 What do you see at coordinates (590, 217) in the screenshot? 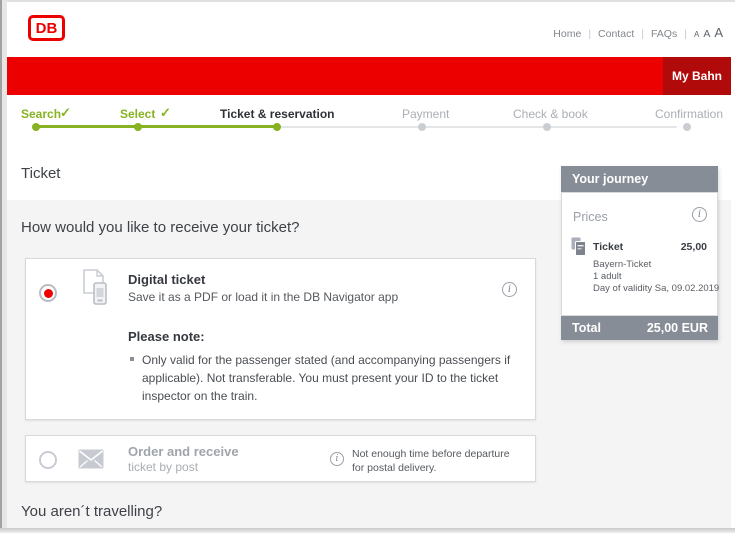
I see `prices-label: Prices` at bounding box center [590, 217].